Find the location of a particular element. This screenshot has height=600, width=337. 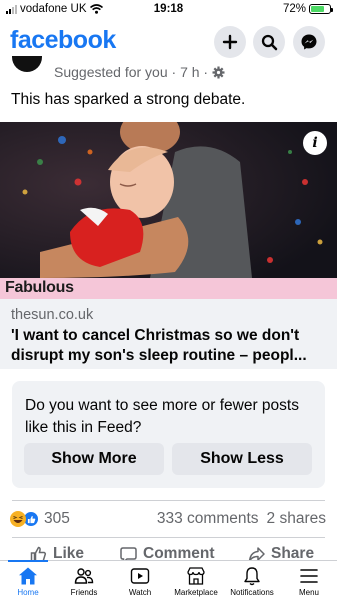

publication-banner: Fabulous is located at coordinates (168, 288).